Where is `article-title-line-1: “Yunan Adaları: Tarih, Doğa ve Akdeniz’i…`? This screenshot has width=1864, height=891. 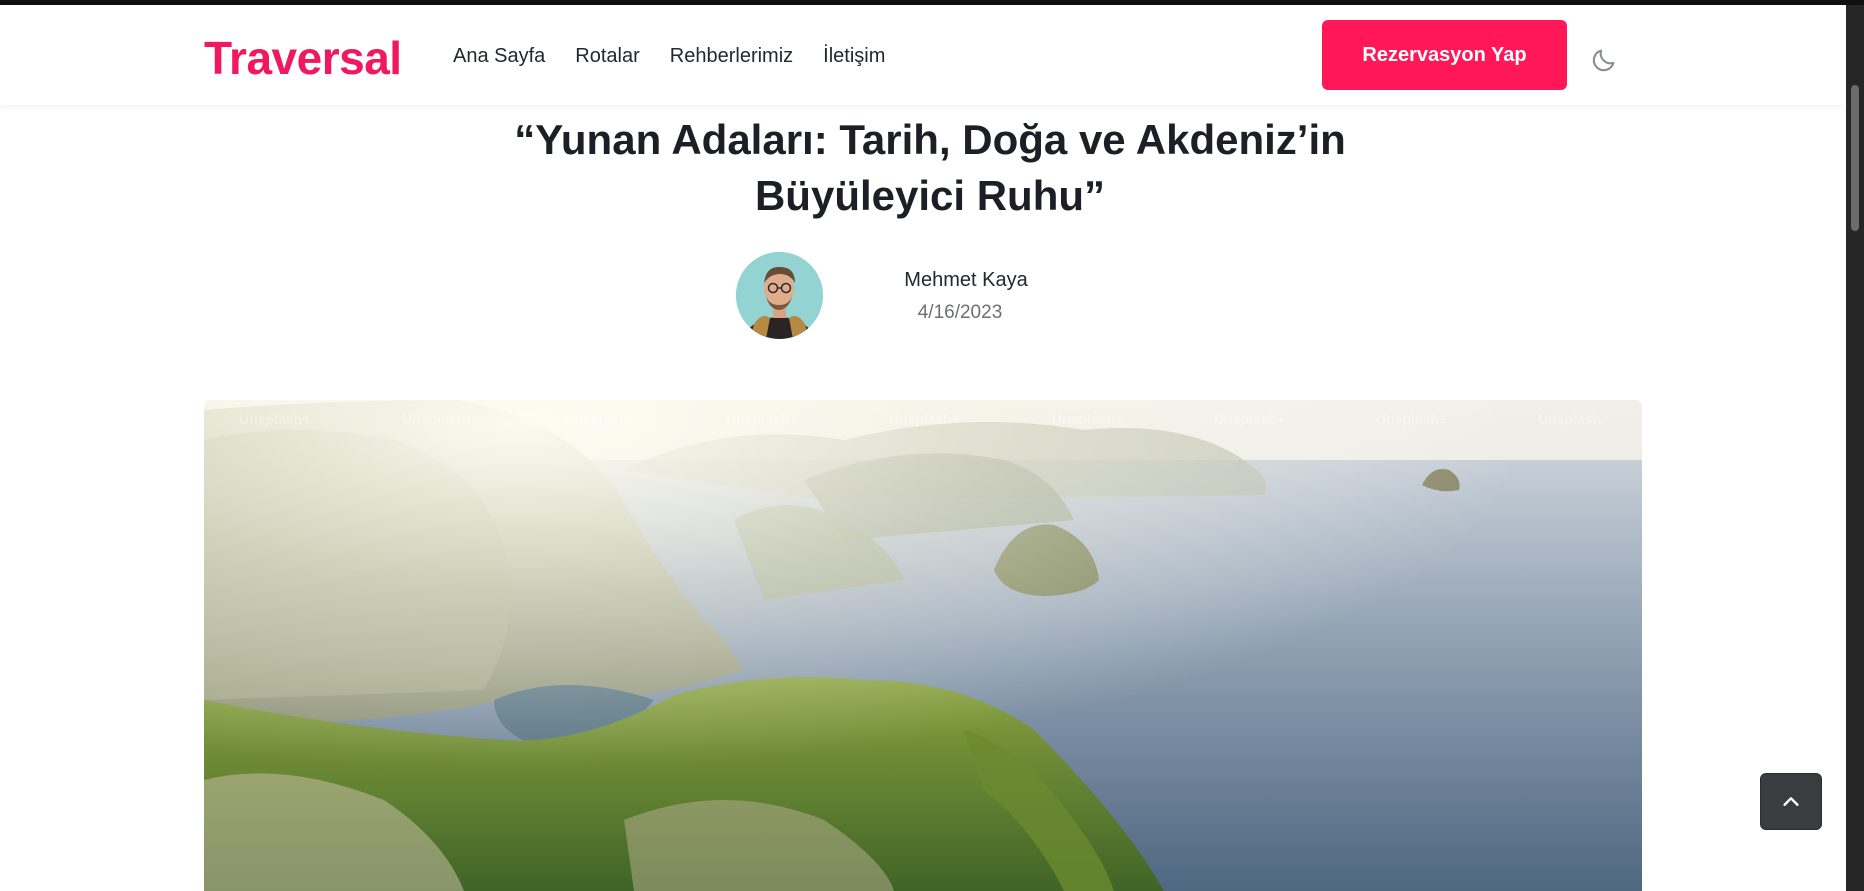
article-title-line-1: “Yunan Adaları: Tarih, Doğa ve Akdeniz’i… is located at coordinates (930, 139).